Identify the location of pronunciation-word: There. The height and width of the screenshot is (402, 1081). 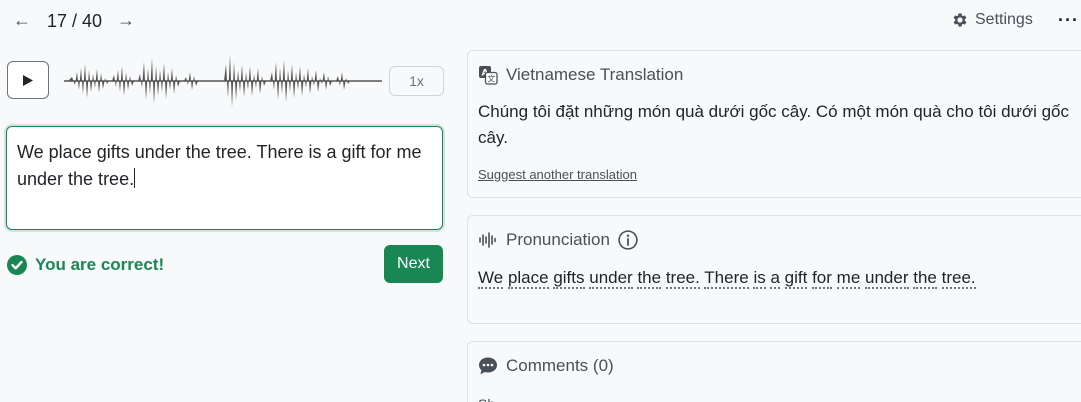
(726, 278).